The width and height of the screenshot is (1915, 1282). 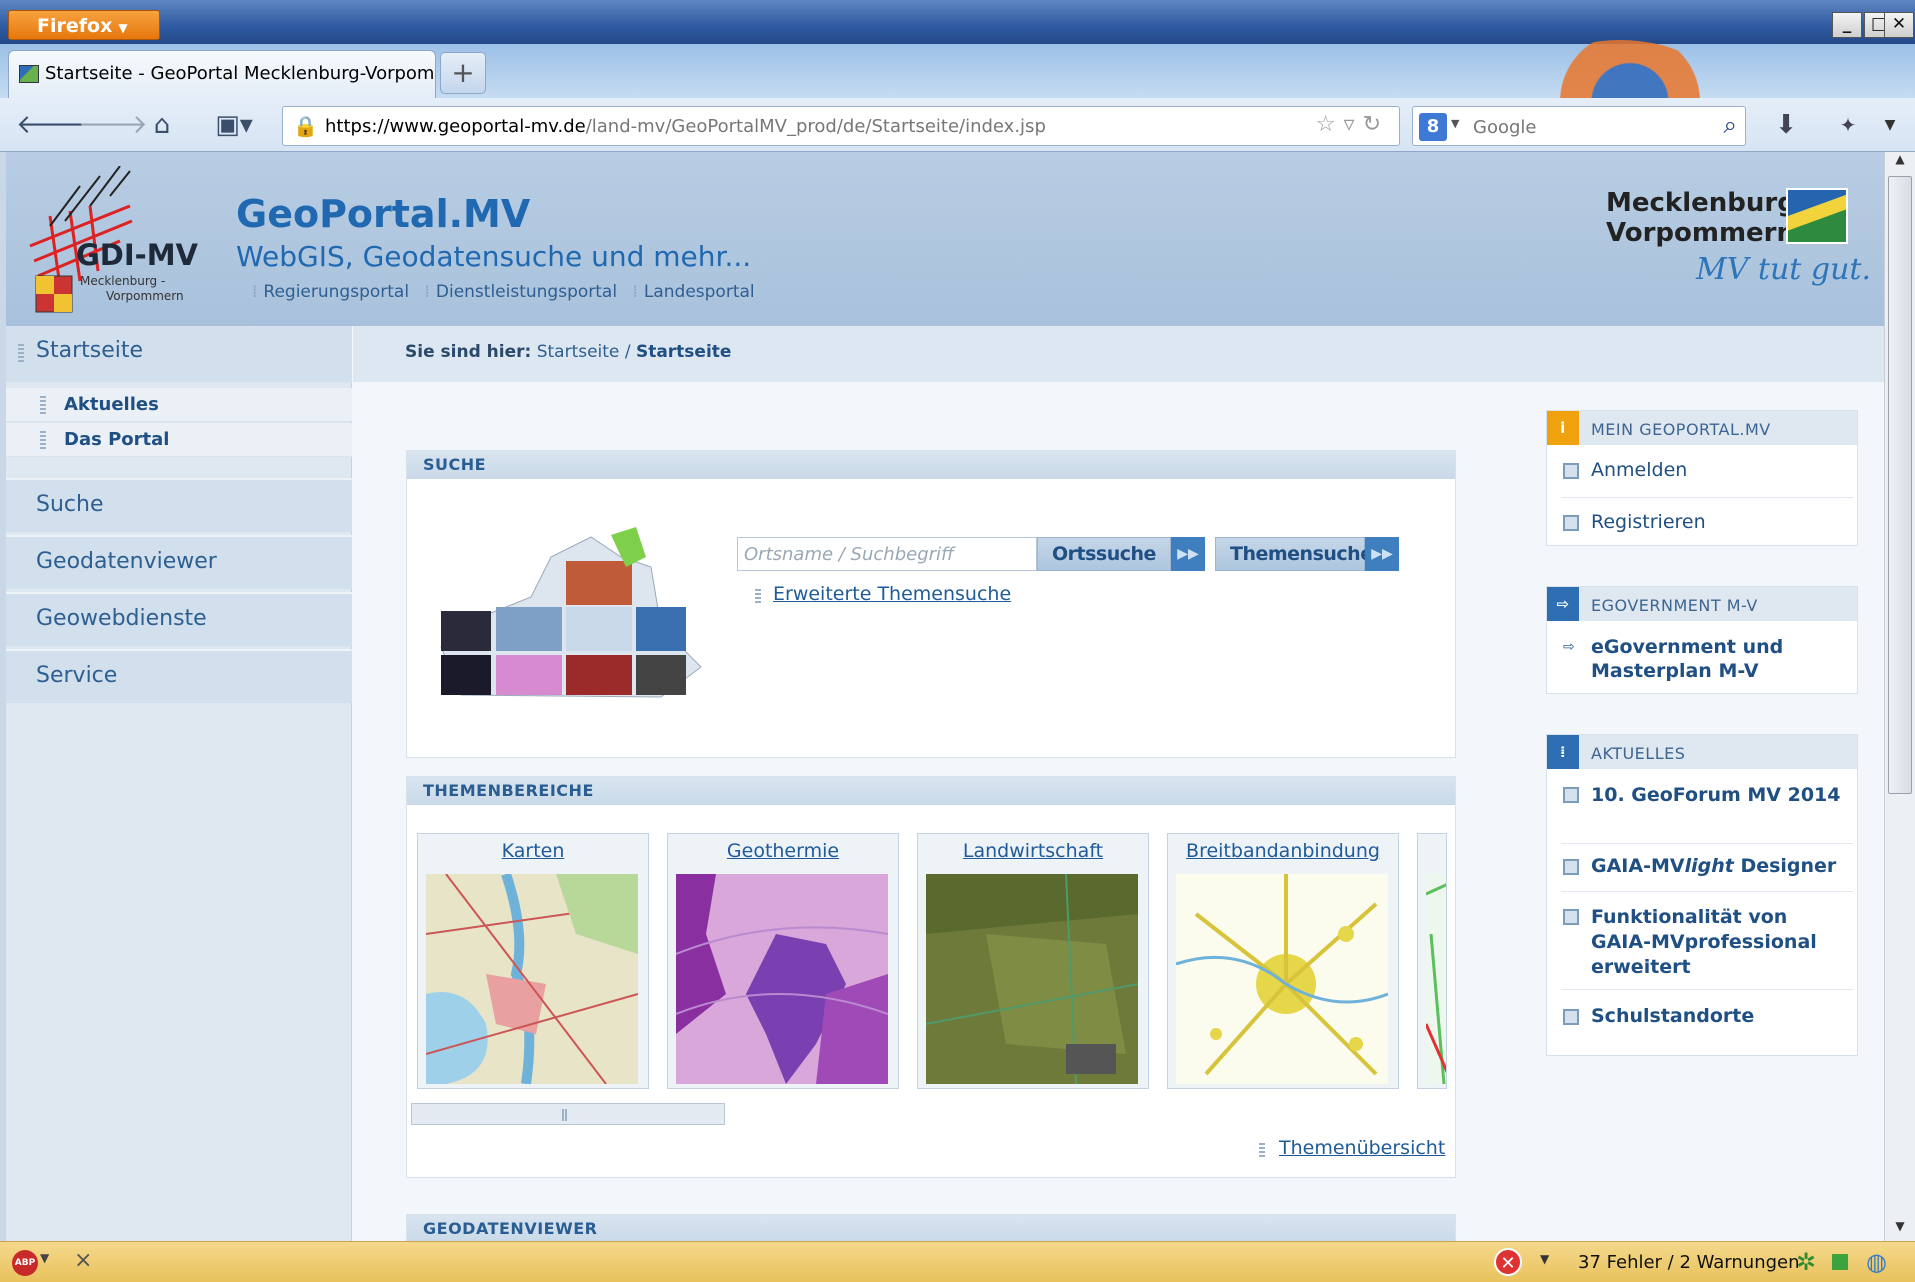 What do you see at coordinates (162, 125) in the screenshot?
I see `home-icon: ⌂` at bounding box center [162, 125].